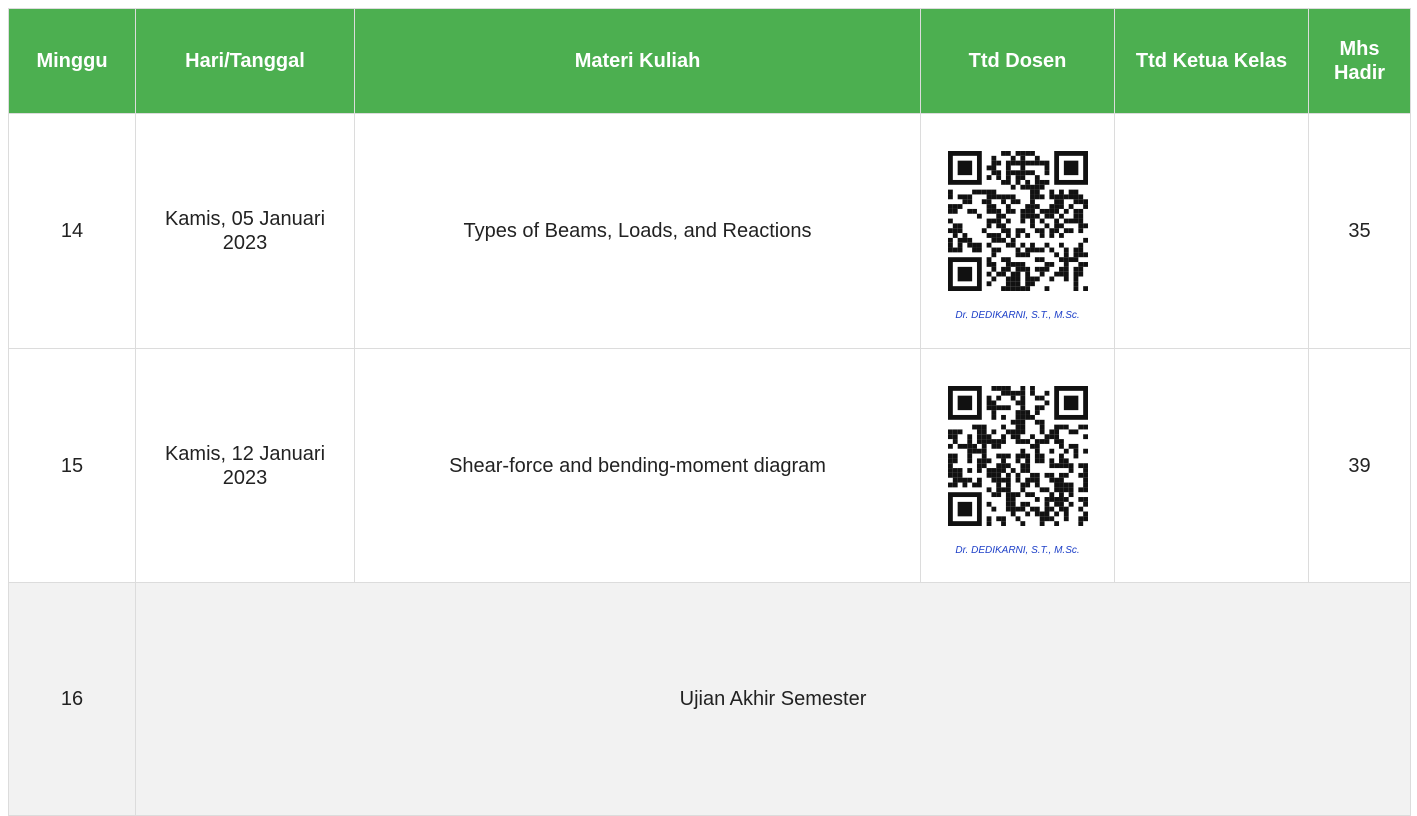 This screenshot has height=816, width=1417. What do you see at coordinates (245, 61) in the screenshot?
I see `header-hari-tanggal: Hari/Tanggal` at bounding box center [245, 61].